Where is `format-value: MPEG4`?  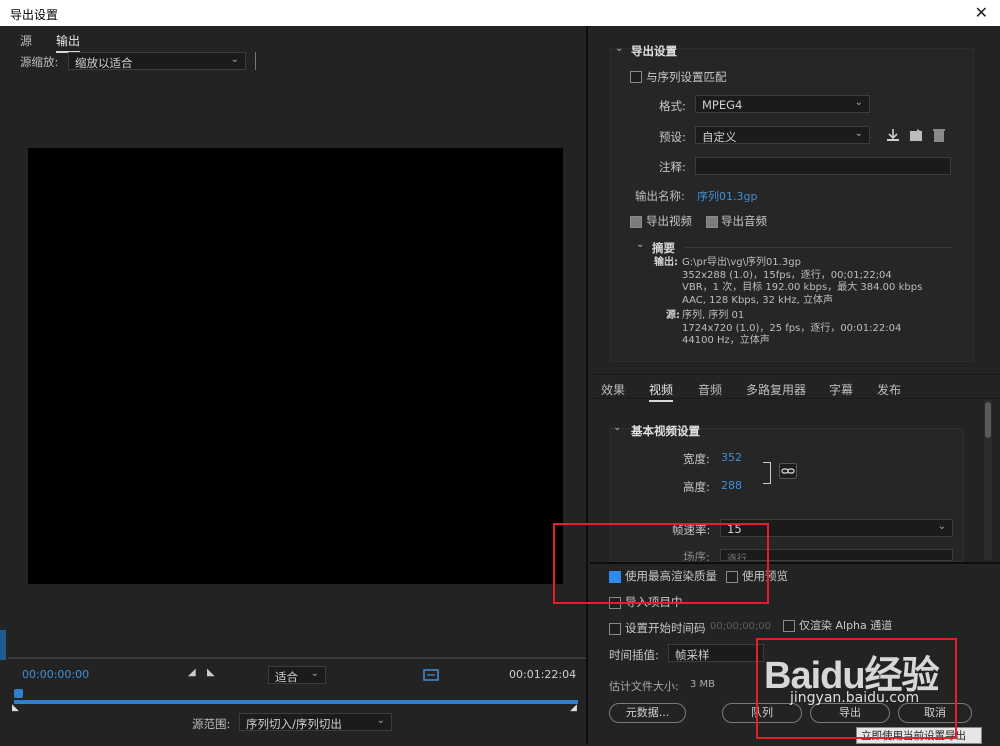
format-value: MPEG4 is located at coordinates (722, 105).